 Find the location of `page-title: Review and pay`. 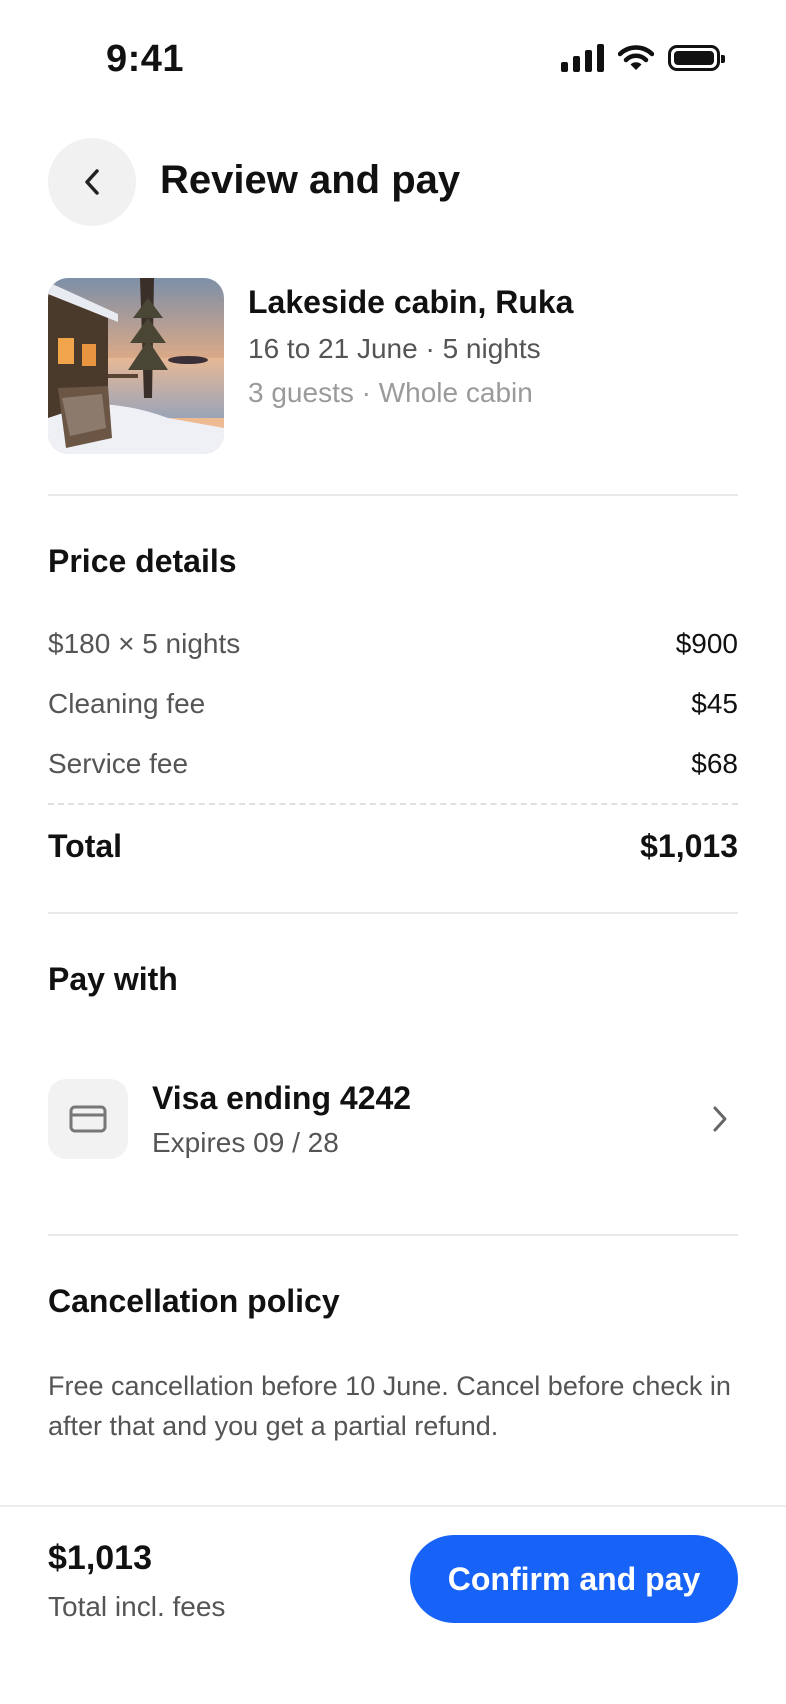

page-title: Review and pay is located at coordinates (310, 180).